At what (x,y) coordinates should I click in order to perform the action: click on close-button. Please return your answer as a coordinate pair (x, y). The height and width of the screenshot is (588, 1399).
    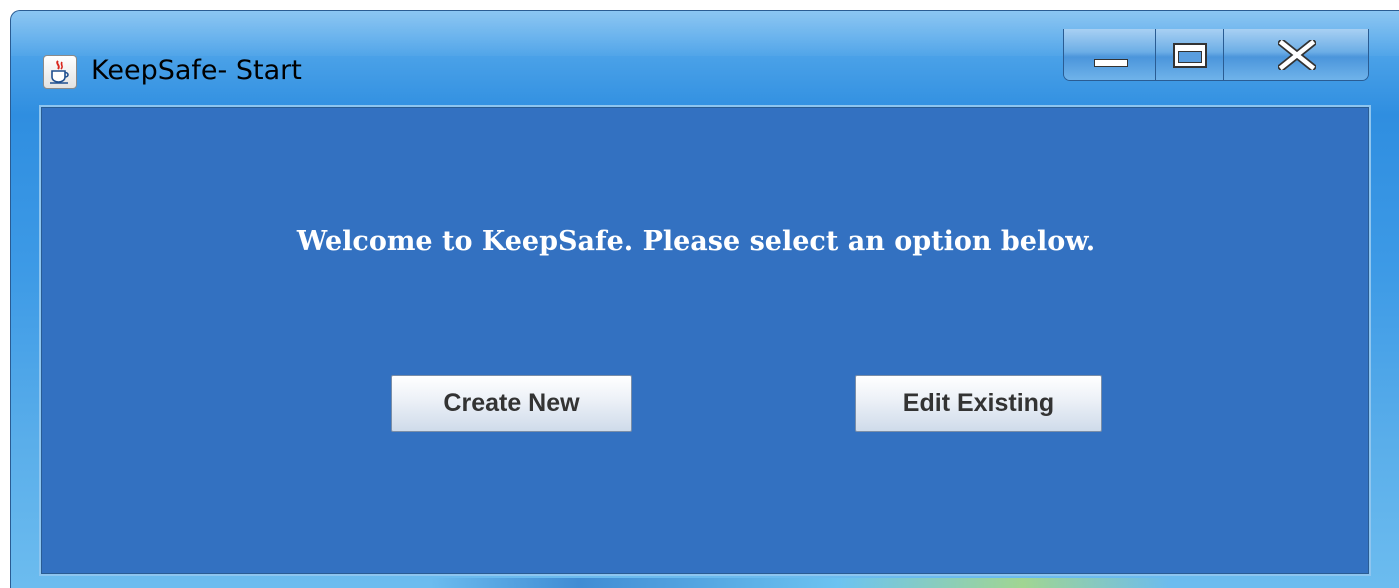
    Looking at the image, I should click on (1295, 54).